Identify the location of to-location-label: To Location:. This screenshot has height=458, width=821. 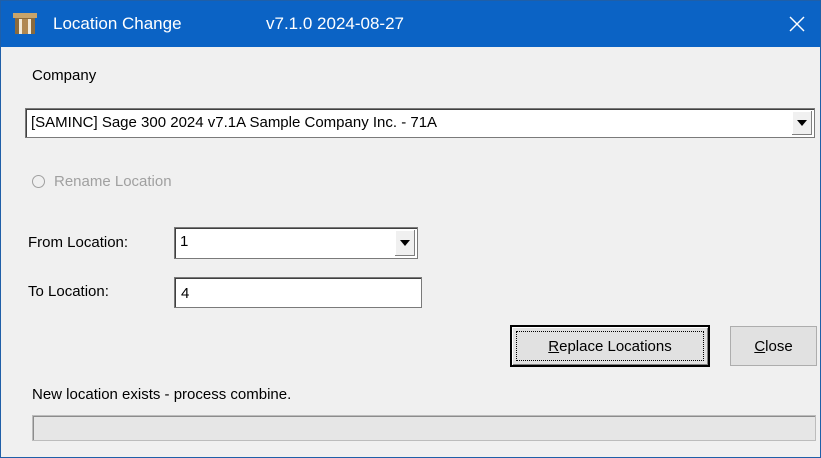
(68, 291).